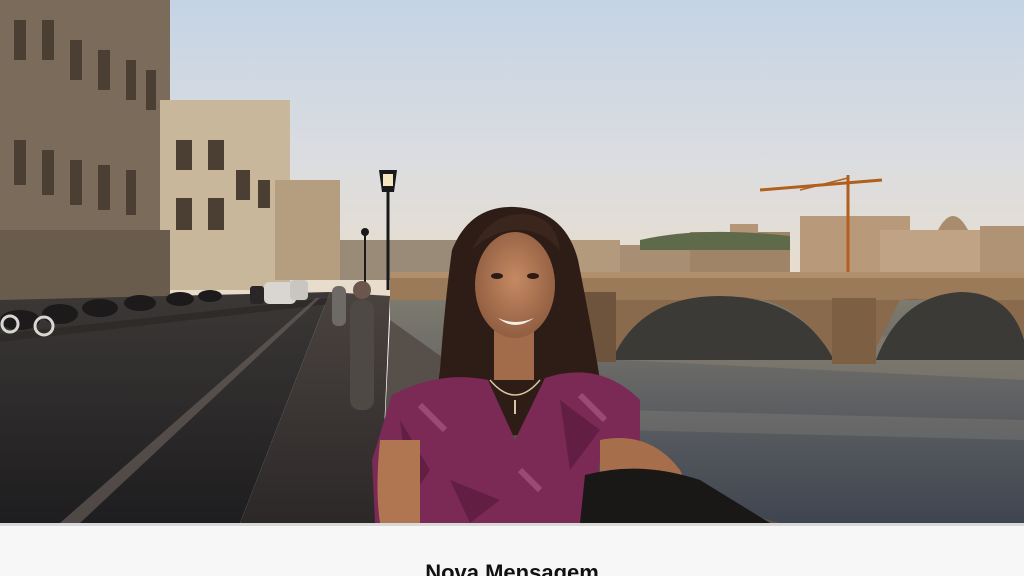  What do you see at coordinates (512, 549) in the screenshot?
I see `compose-sheet: Nova Mensagem` at bounding box center [512, 549].